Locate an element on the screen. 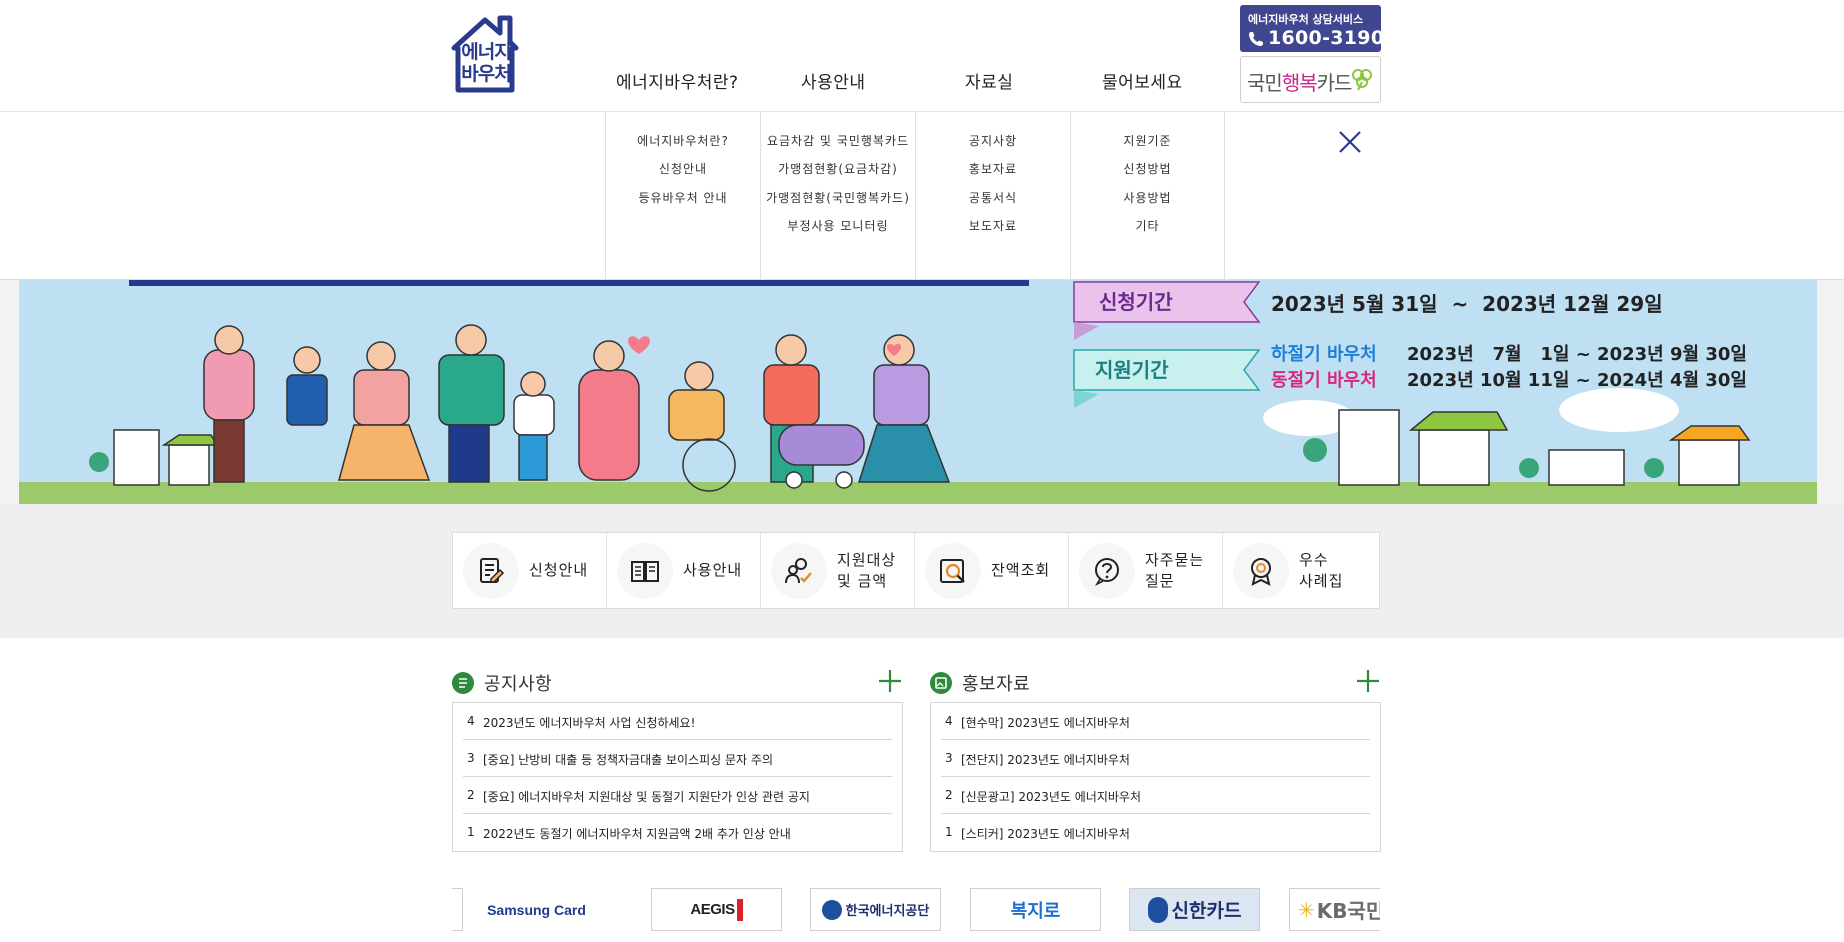 Image resolution: width=1844 pixels, height=942 pixels. shinhan-symbol-icon is located at coordinates (1157, 909).